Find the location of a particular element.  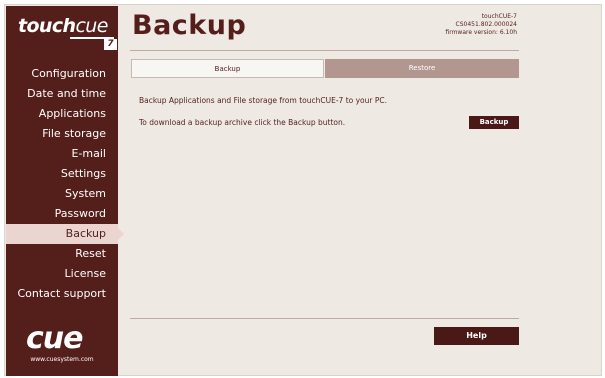

help-button: Help is located at coordinates (476, 336).